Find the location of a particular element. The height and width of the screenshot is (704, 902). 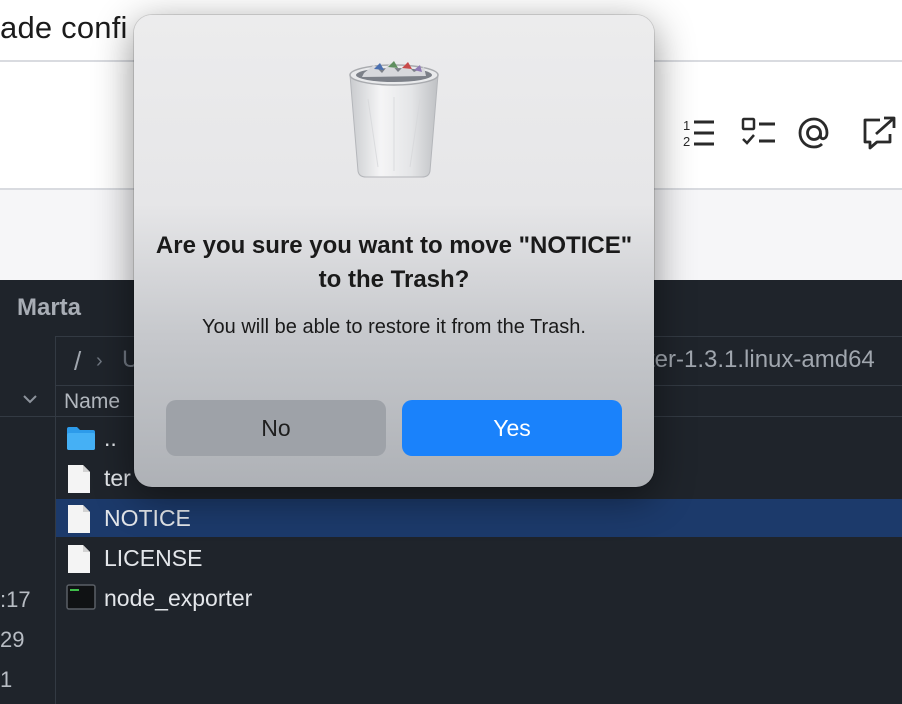

svg-text: 1 is located at coordinates (686, 125).